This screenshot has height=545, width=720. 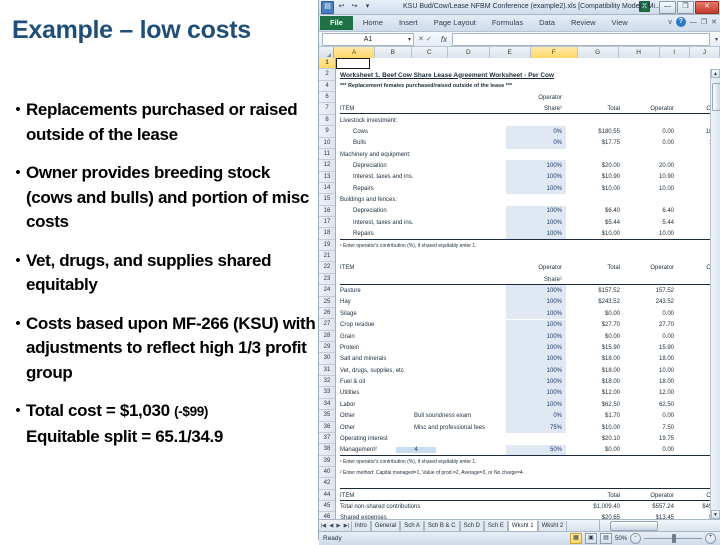 I want to click on sheet-tab-sch-d: Sch D, so click(x=471, y=525).